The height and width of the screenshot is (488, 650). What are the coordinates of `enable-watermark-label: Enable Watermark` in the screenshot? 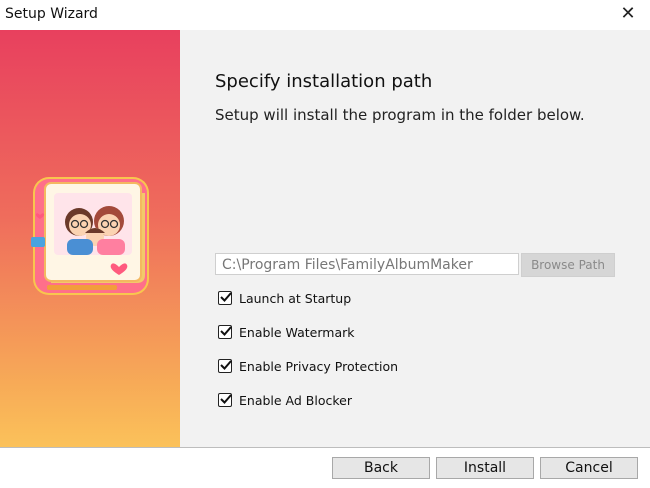 It's located at (297, 332).